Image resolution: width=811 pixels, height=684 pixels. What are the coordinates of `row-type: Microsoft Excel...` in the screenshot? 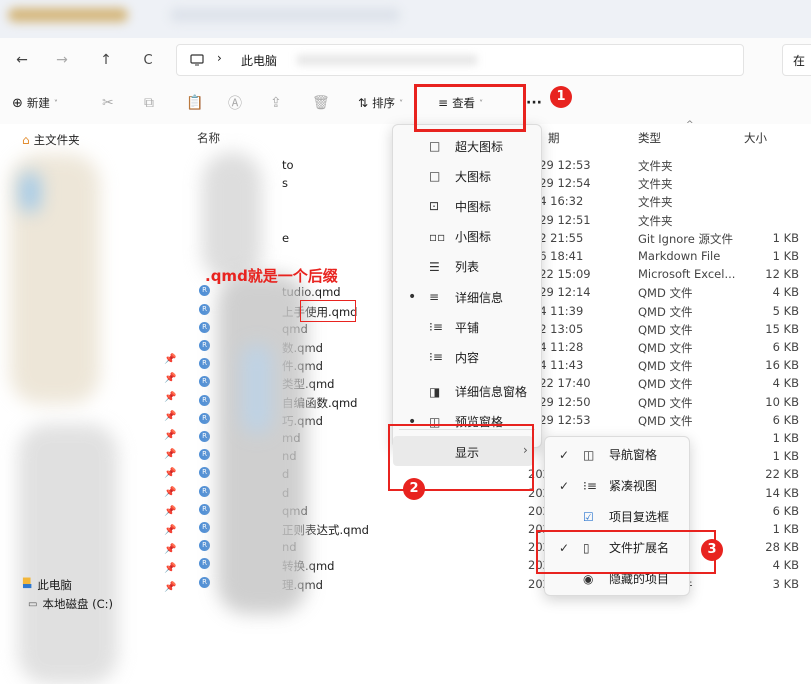 It's located at (687, 274).